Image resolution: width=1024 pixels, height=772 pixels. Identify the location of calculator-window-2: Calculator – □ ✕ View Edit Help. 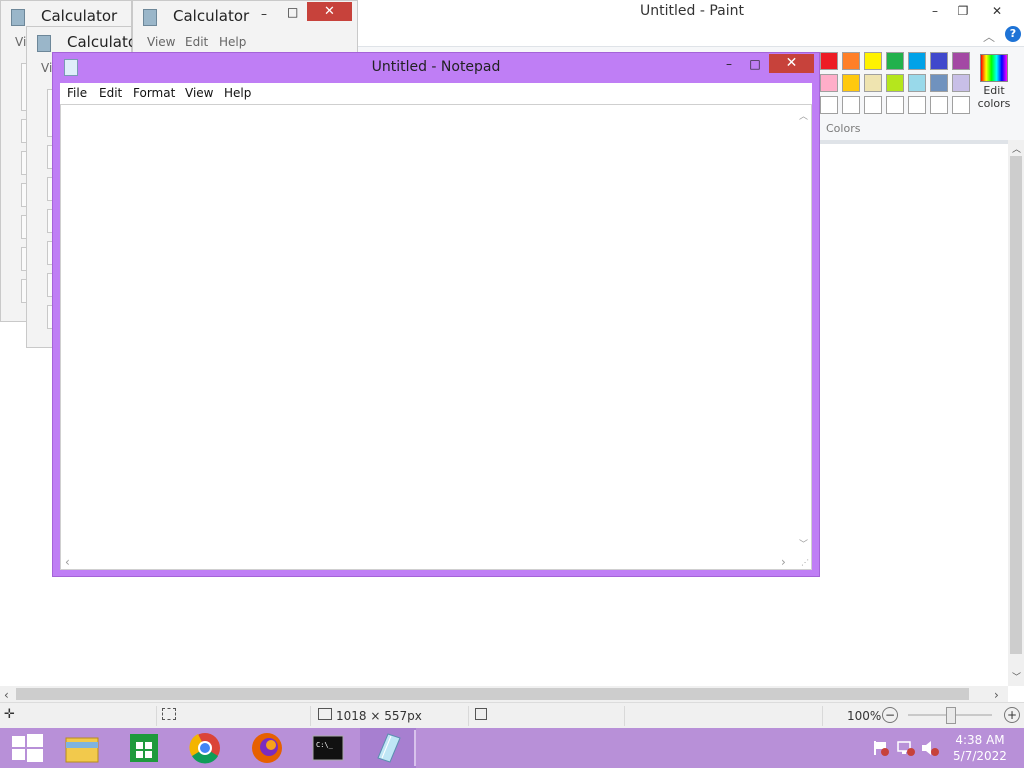
(245, 26).